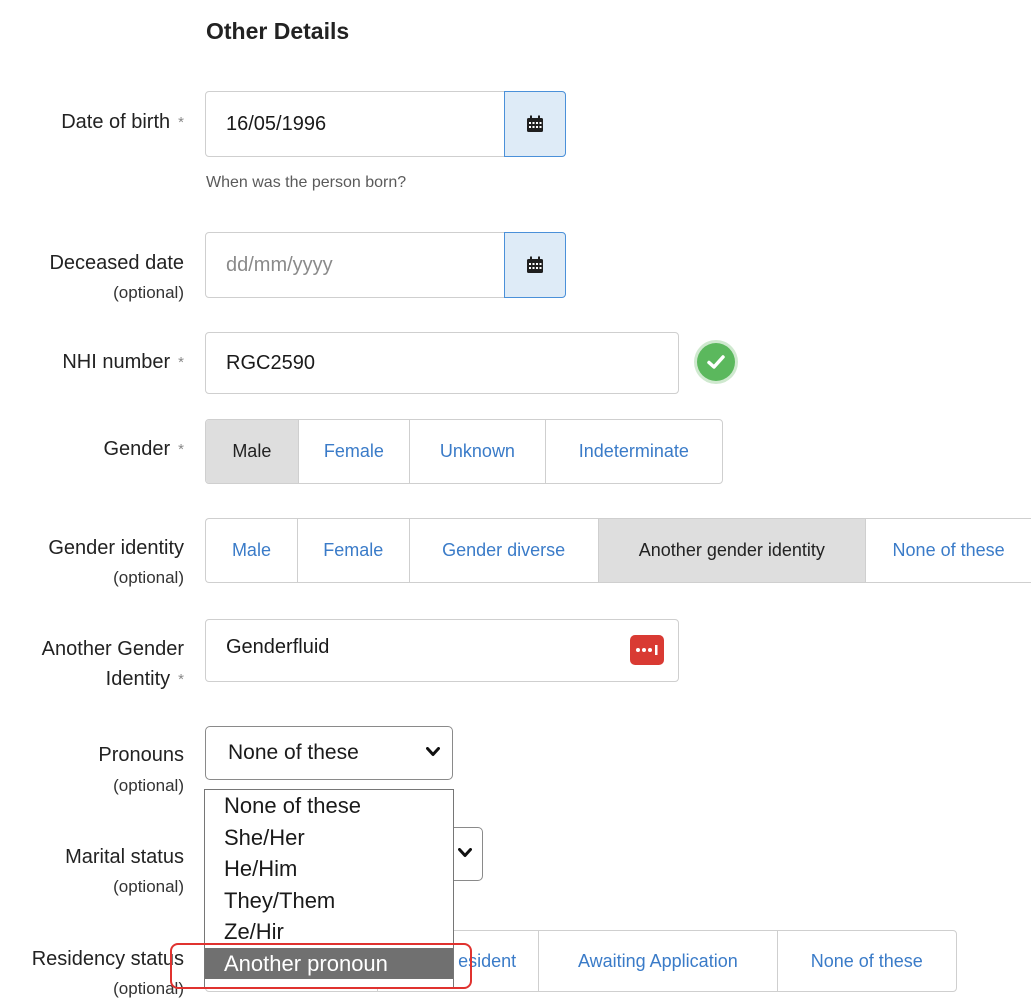 The image size is (1031, 1000). I want to click on residency-option-awaiting: Awaiting Application, so click(658, 961).